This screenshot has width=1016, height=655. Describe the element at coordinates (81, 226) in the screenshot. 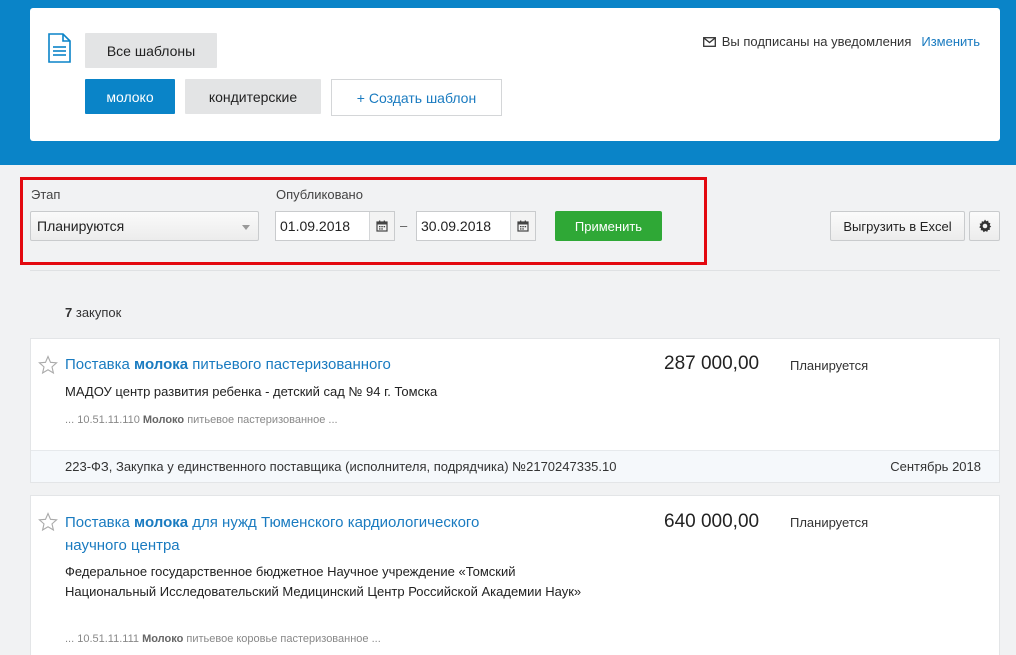

I see `stage-select-value: Планируются` at that location.